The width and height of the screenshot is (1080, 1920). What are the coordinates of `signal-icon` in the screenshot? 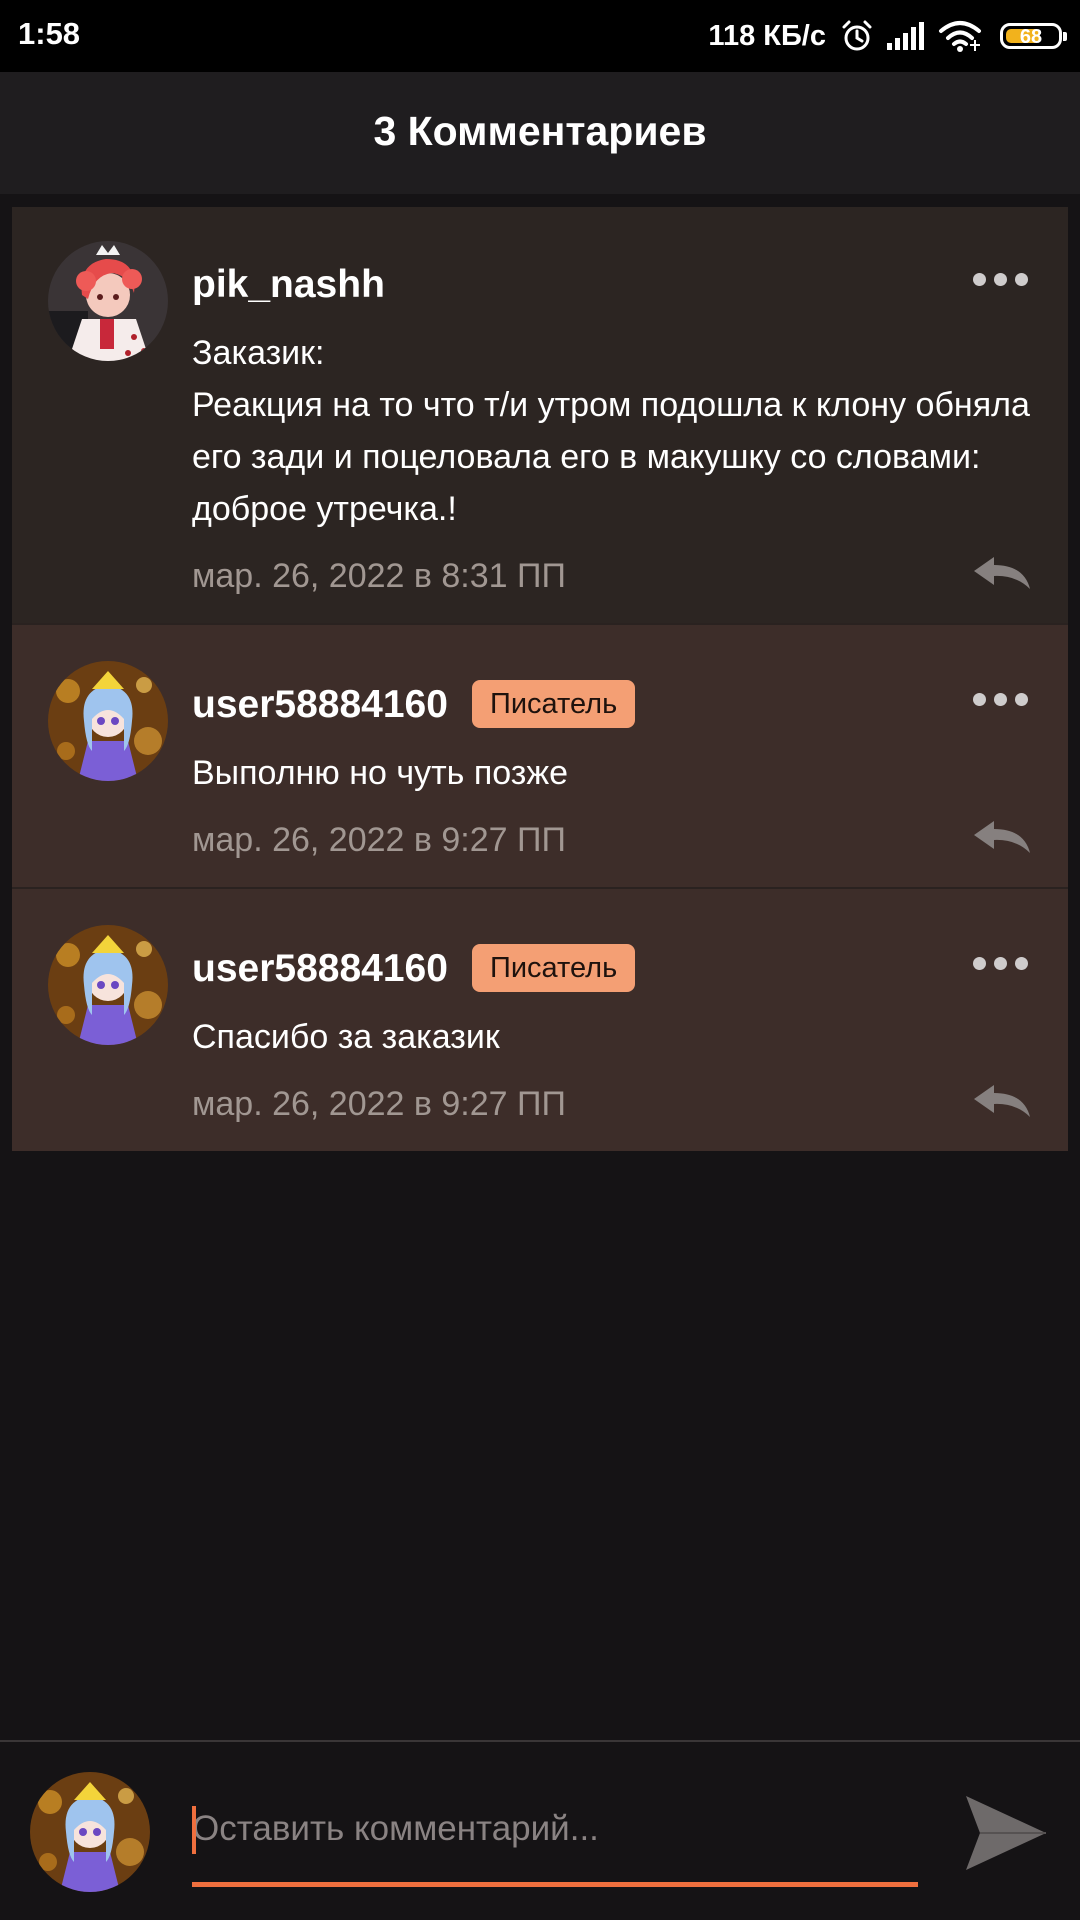 It's located at (905, 36).